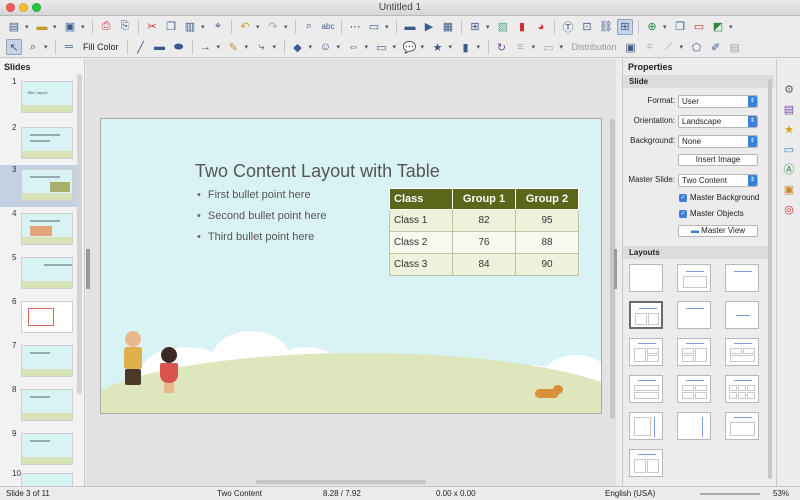 Image resolution: width=800 pixels, height=500 pixels. What do you see at coordinates (438, 47) in the screenshot?
I see `star-icon: ★` at bounding box center [438, 47].